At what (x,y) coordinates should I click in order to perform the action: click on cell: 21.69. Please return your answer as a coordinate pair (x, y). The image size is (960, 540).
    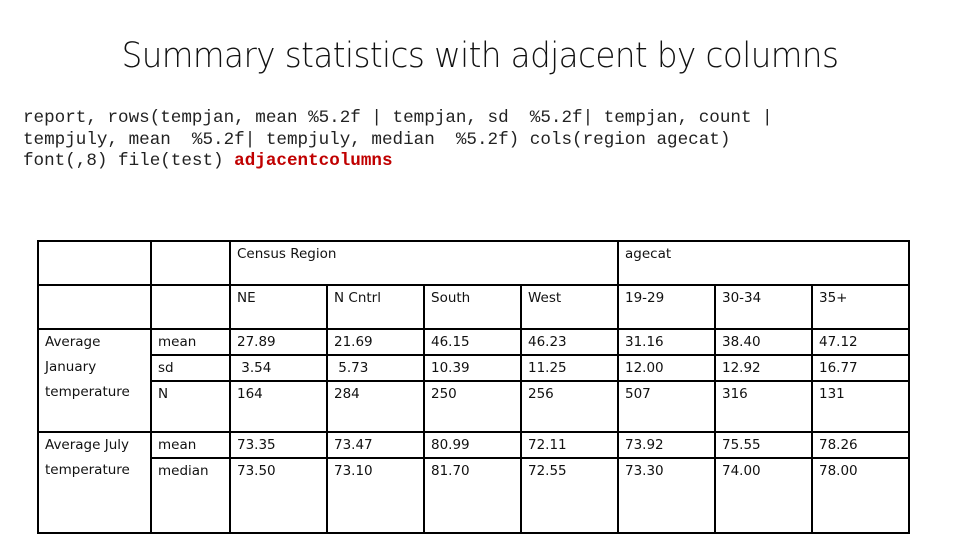
    Looking at the image, I should click on (375, 342).